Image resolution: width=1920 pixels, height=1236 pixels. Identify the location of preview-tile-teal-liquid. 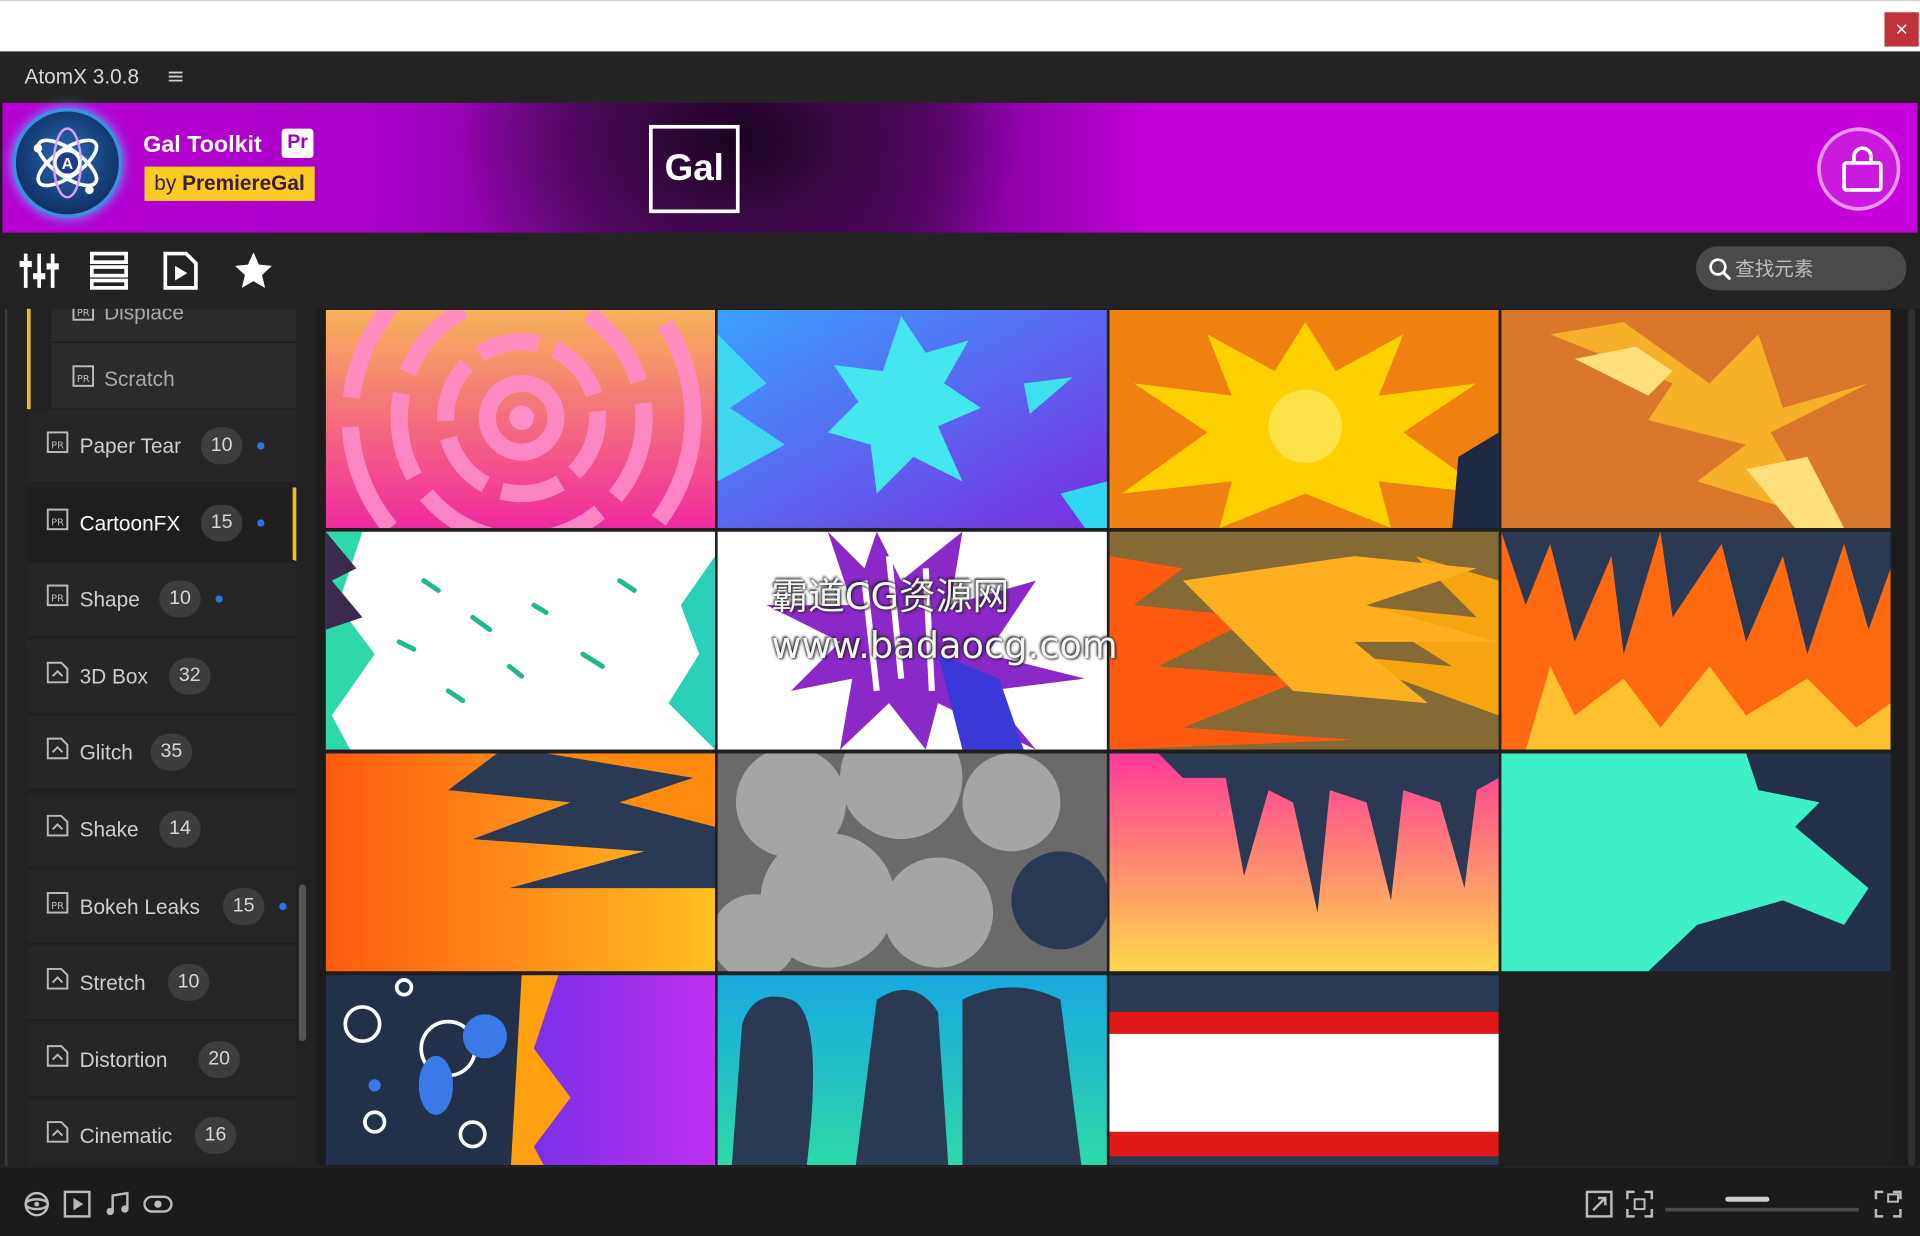
(1696, 862).